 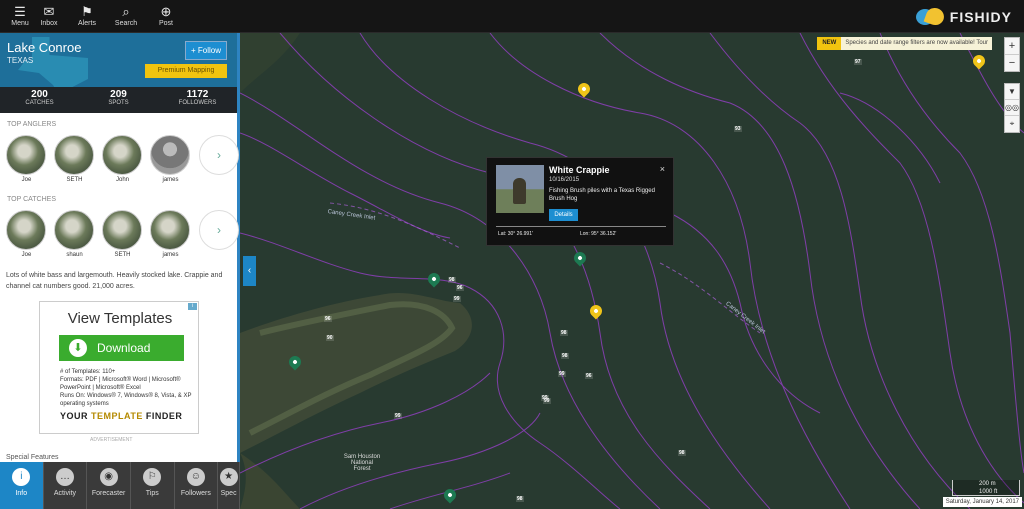 What do you see at coordinates (152, 477) in the screenshot?
I see `tips-icon: ⚐` at bounding box center [152, 477].